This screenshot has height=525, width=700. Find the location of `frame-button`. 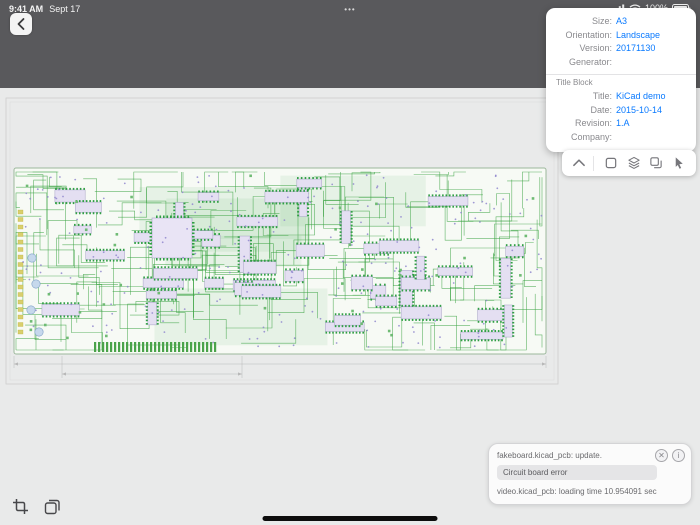

frame-button is located at coordinates (611, 163).